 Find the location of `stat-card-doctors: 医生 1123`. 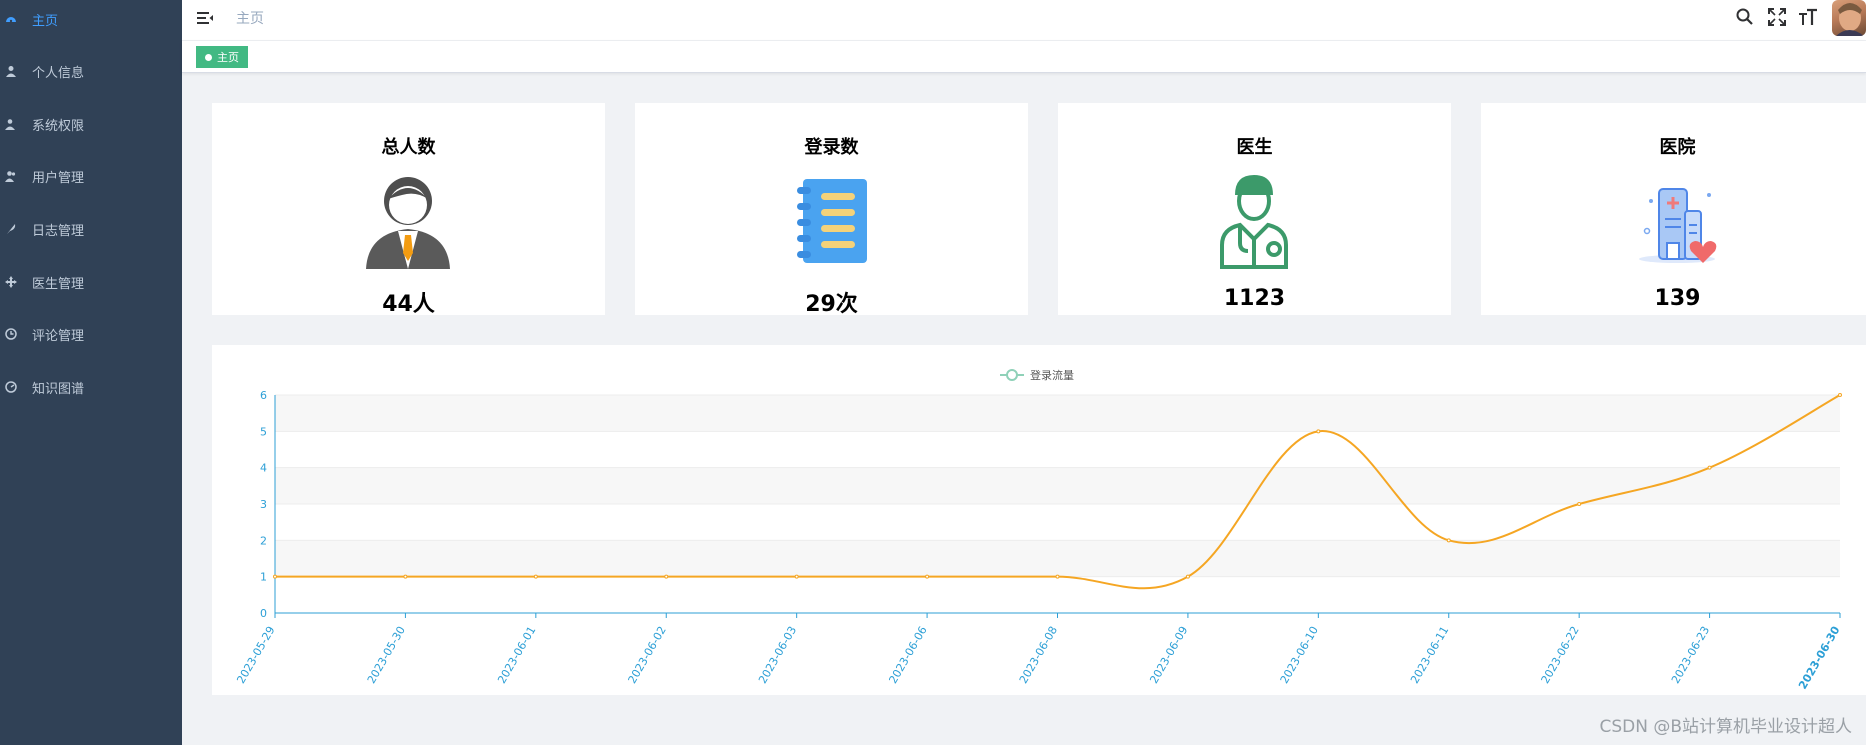

stat-card-doctors: 医生 1123 is located at coordinates (1254, 209).